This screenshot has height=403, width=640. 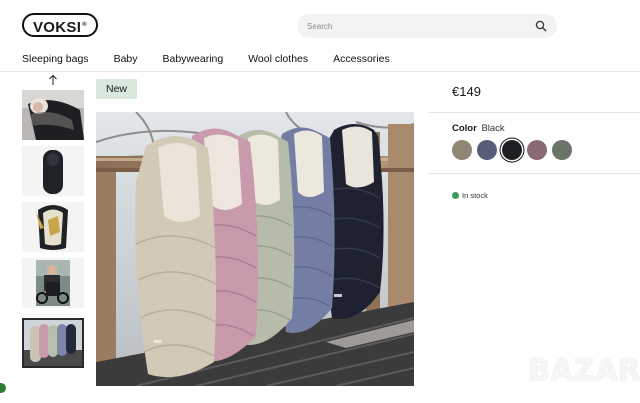 What do you see at coordinates (466, 91) in the screenshot?
I see `product-price: €149` at bounding box center [466, 91].